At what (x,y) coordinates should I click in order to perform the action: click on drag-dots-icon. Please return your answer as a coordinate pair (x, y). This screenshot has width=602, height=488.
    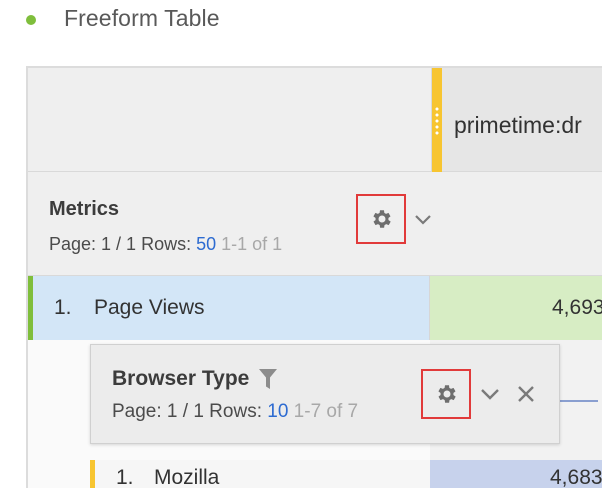
    Looking at the image, I should click on (437, 121).